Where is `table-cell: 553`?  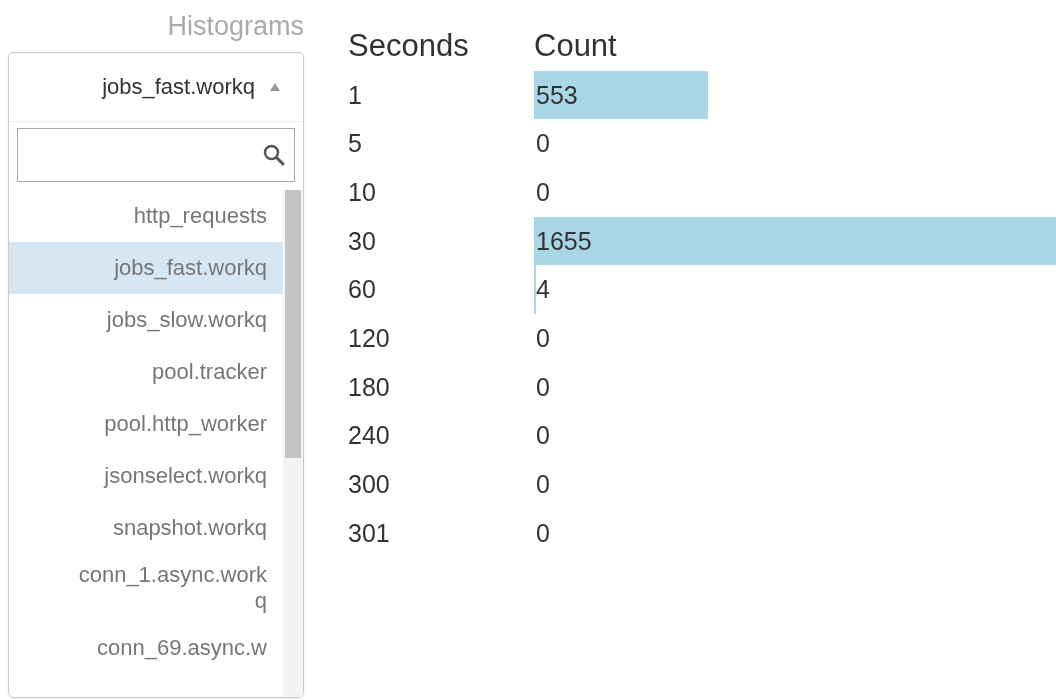
table-cell: 553 is located at coordinates (557, 95).